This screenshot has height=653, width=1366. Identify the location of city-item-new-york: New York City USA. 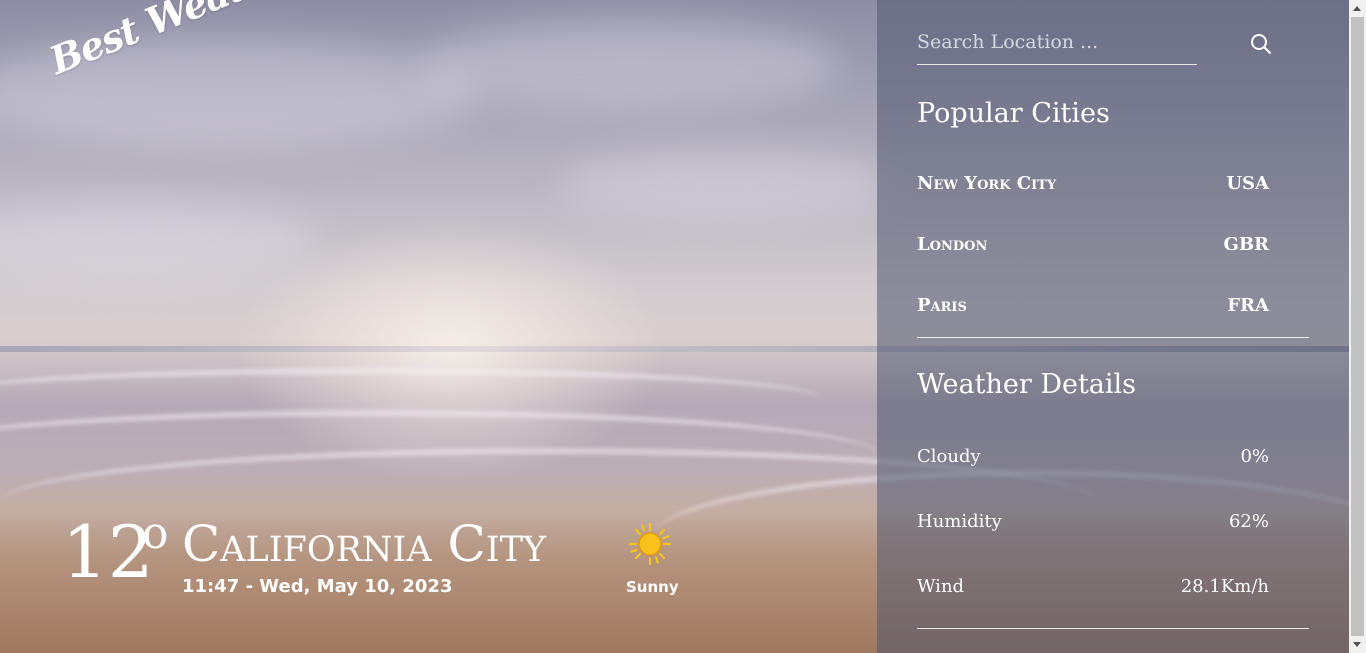
(1103, 183).